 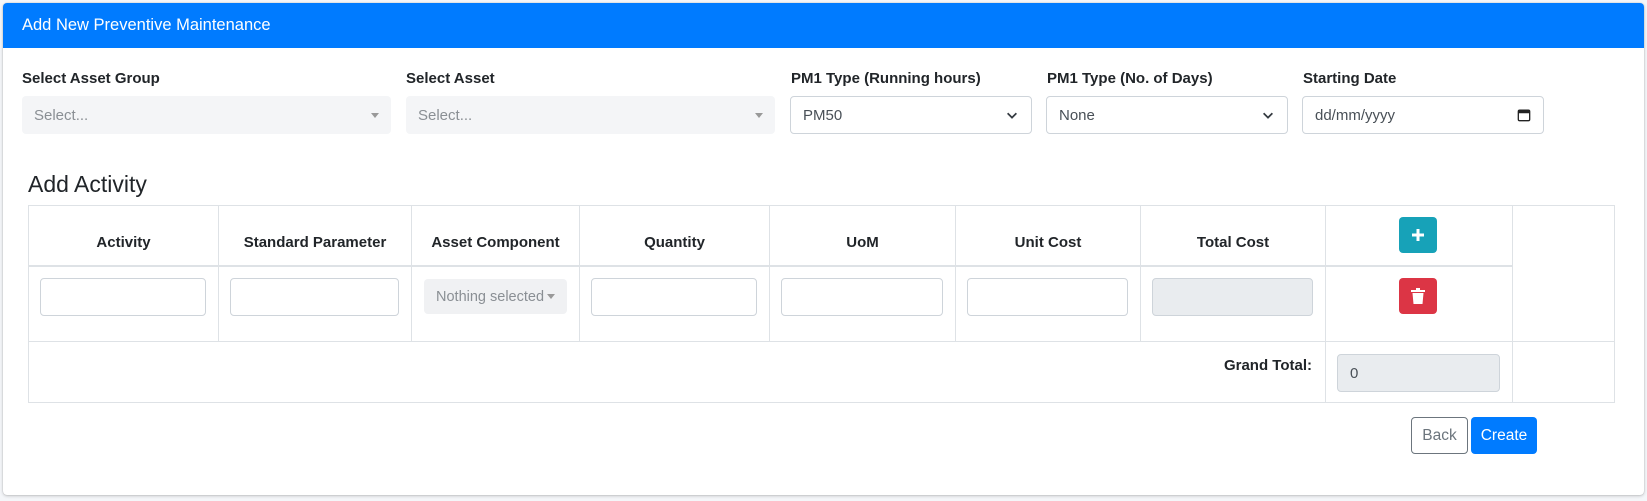 What do you see at coordinates (1233, 242) in the screenshot?
I see `col-total-cost: Total Cost` at bounding box center [1233, 242].